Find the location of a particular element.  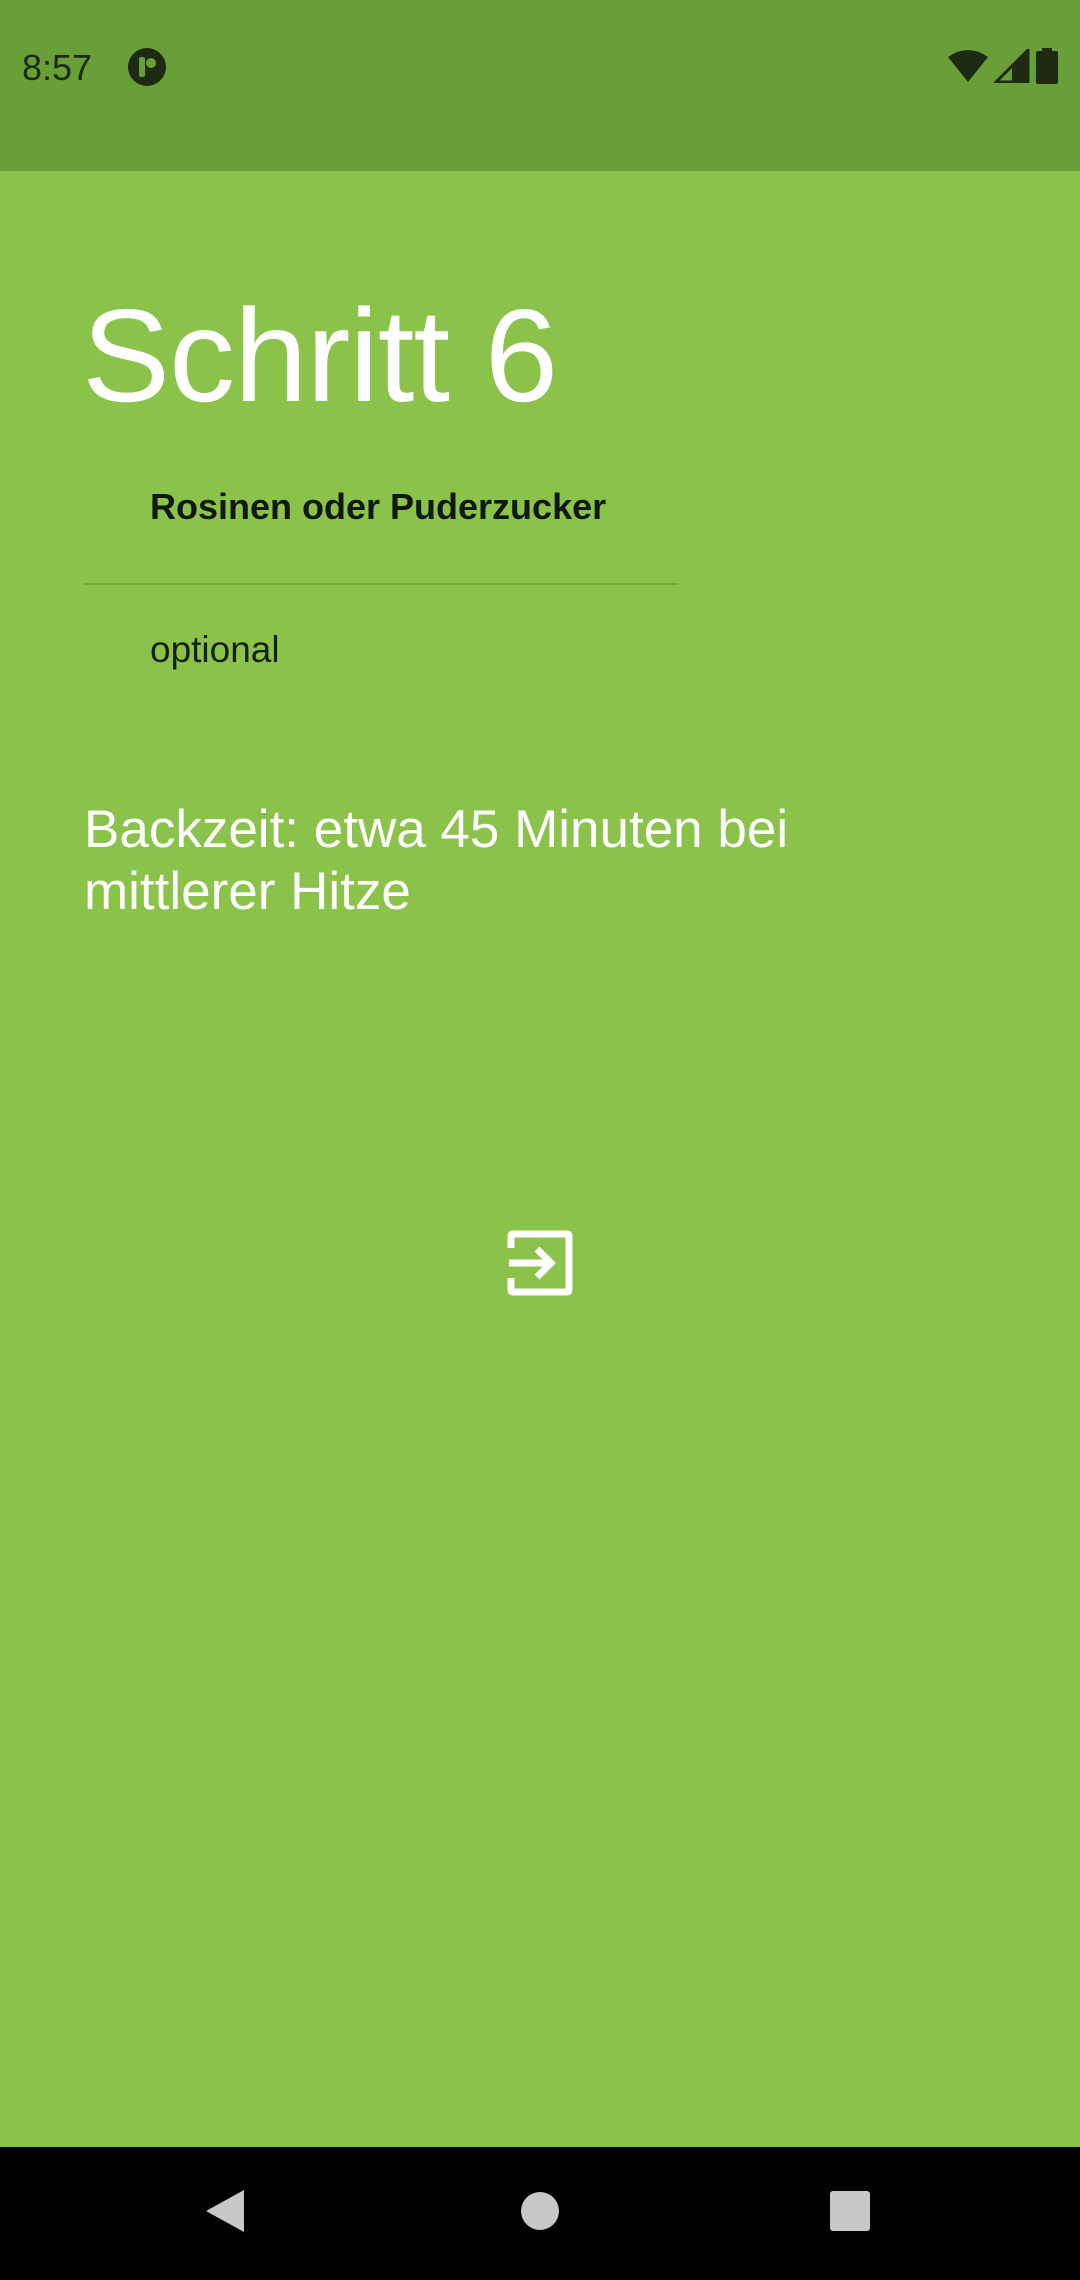

exit-to-app-icon is located at coordinates (540, 1265).